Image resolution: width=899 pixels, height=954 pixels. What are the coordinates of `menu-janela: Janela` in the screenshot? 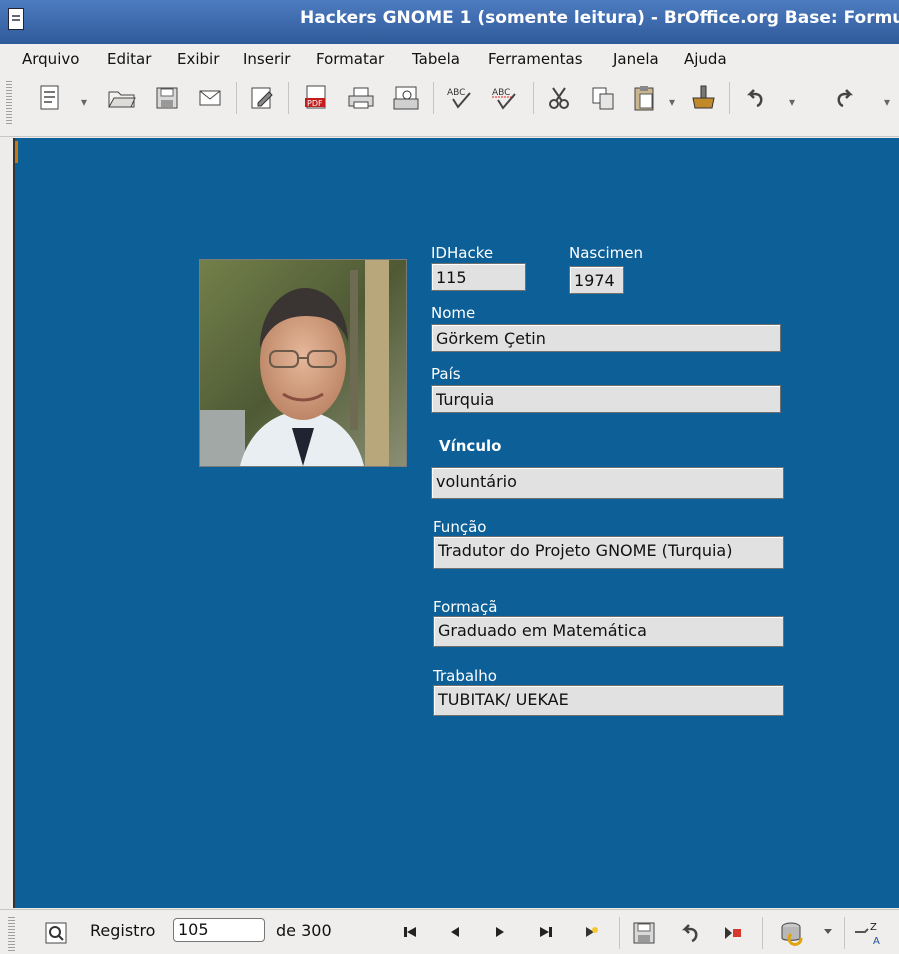 It's located at (636, 59).